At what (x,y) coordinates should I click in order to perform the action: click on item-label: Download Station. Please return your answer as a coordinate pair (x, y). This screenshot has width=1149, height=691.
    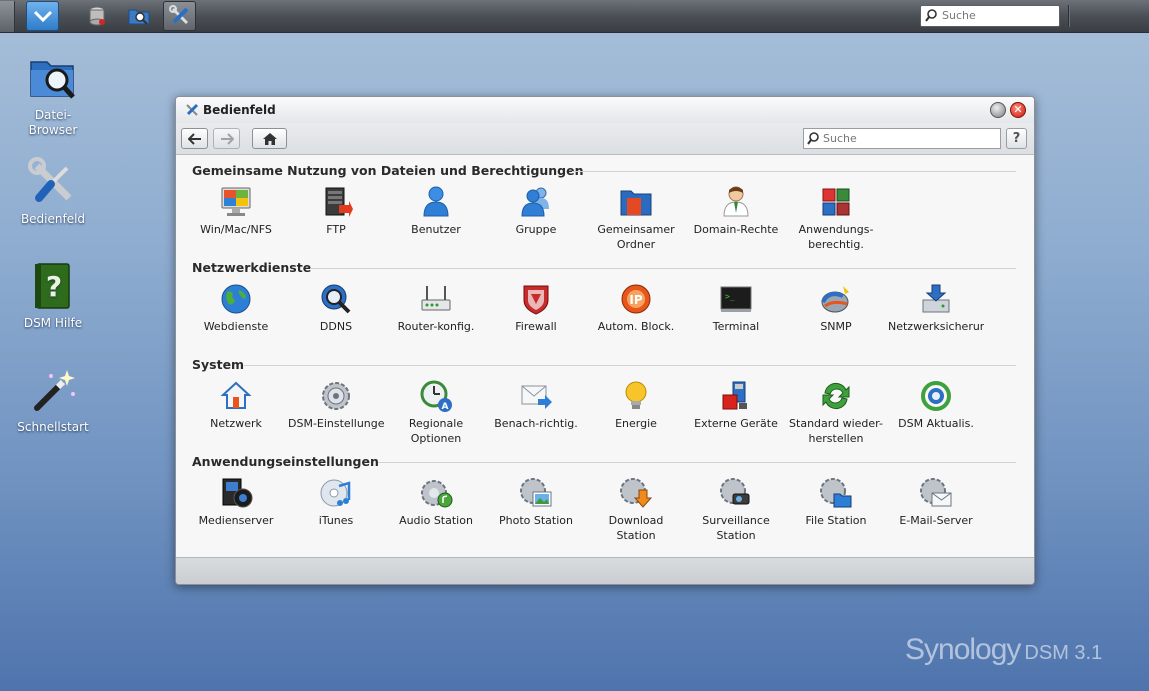
    Looking at the image, I should click on (636, 528).